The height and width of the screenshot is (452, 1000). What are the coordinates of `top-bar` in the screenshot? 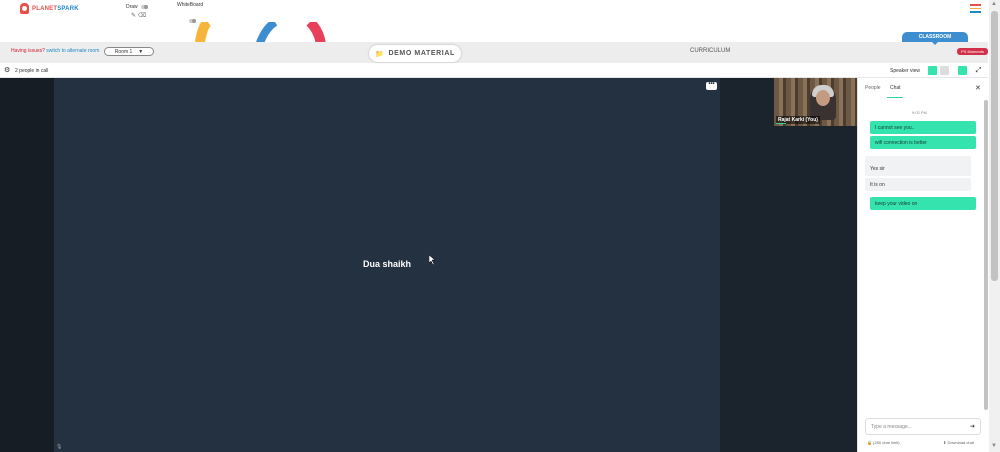 It's located at (494, 11).